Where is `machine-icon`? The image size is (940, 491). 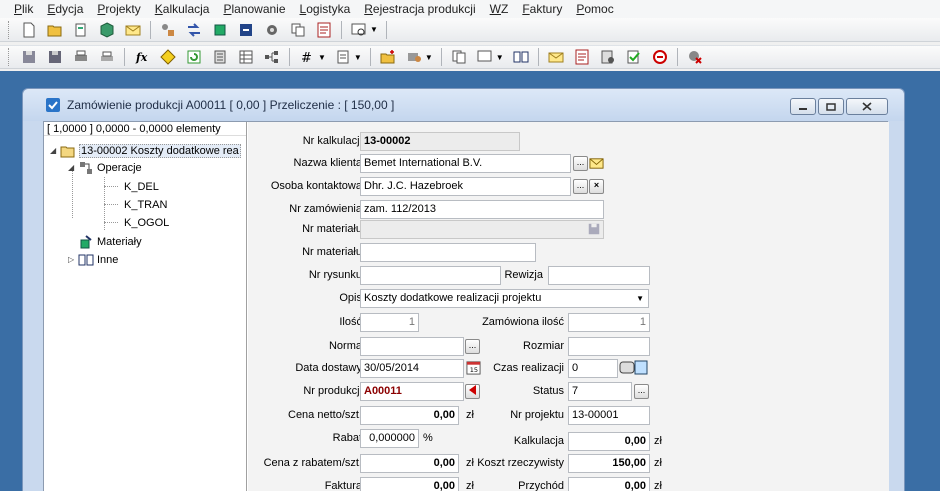 machine-icon is located at coordinates (414, 57).